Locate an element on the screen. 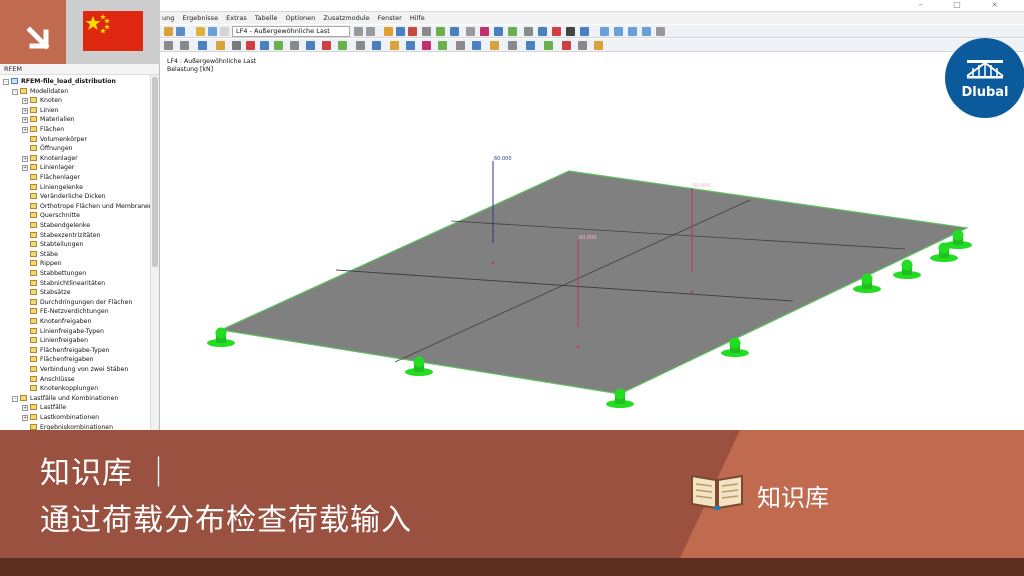 This screenshot has height=576, width=1024. load-display-icon is located at coordinates (426, 45).